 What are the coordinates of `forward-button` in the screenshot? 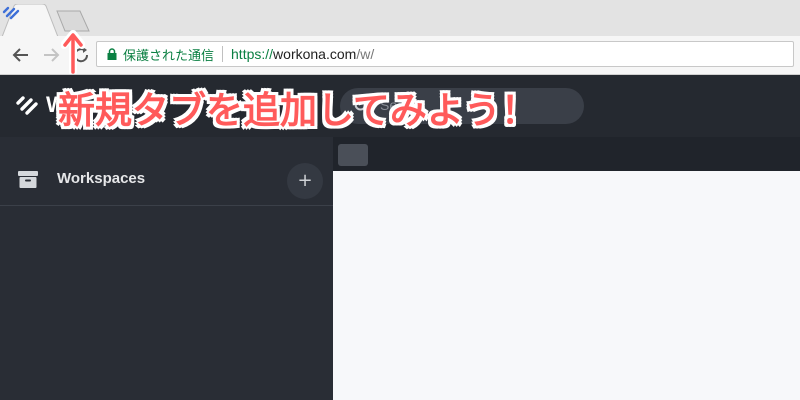 It's located at (51, 55).